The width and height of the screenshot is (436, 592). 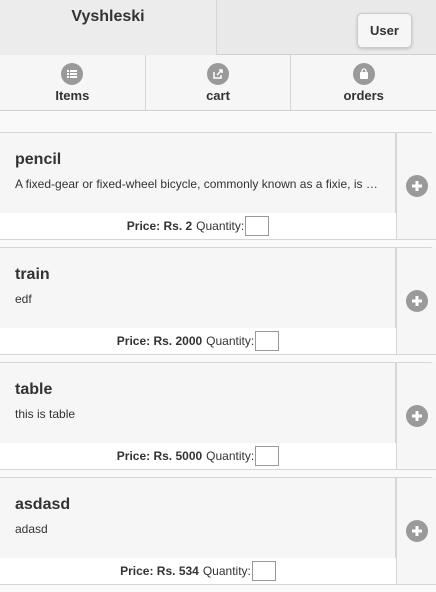 What do you see at coordinates (384, 30) in the screenshot?
I see `user-button: User` at bounding box center [384, 30].